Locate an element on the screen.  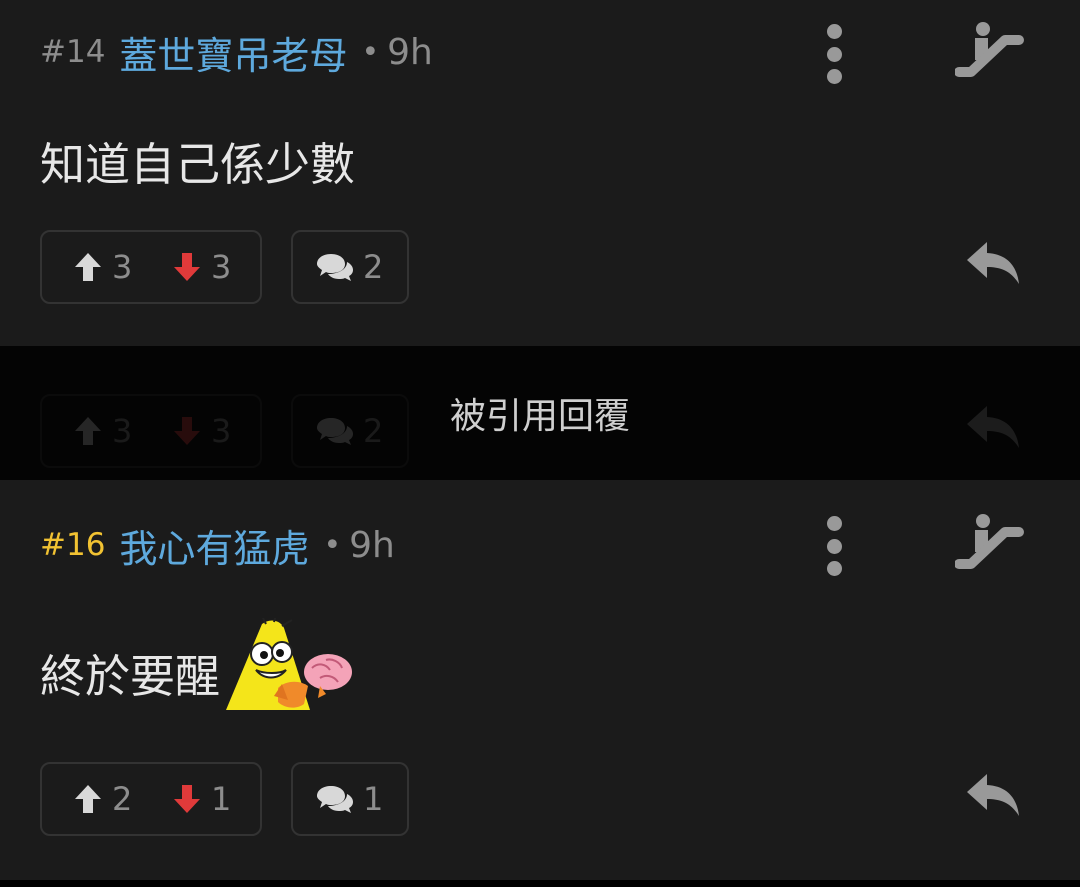
post-content: 終於要醒 is located at coordinates (198, 664).